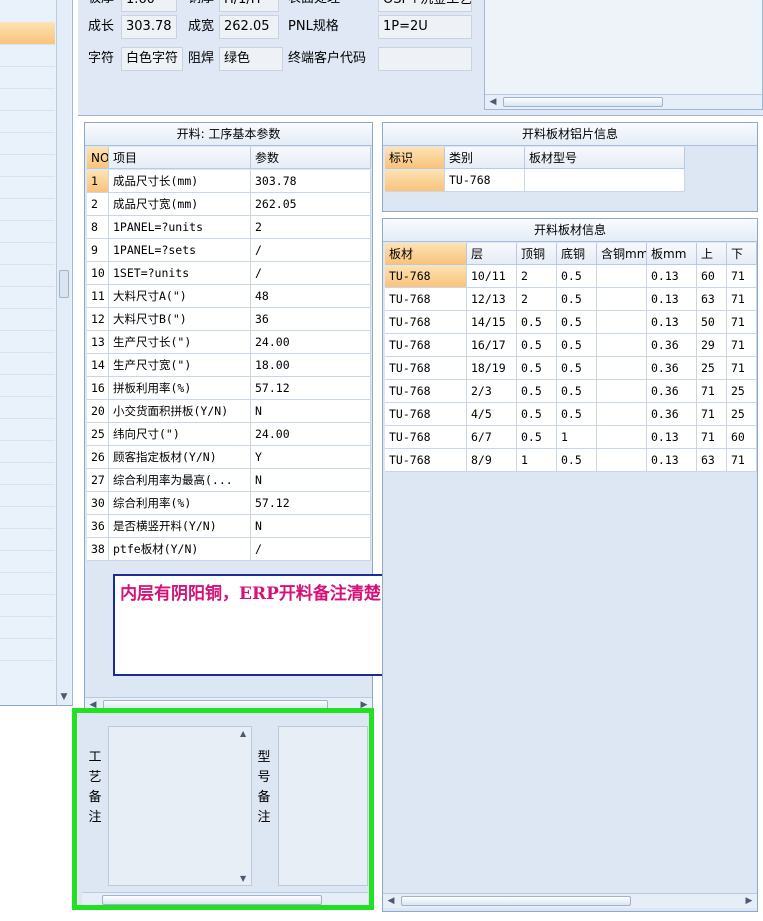 Image resolution: width=763 pixels, height=921 pixels. What do you see at coordinates (180, 411) in the screenshot?
I see `cut-row-item: 小交货面积拼板(Y/N)` at bounding box center [180, 411].